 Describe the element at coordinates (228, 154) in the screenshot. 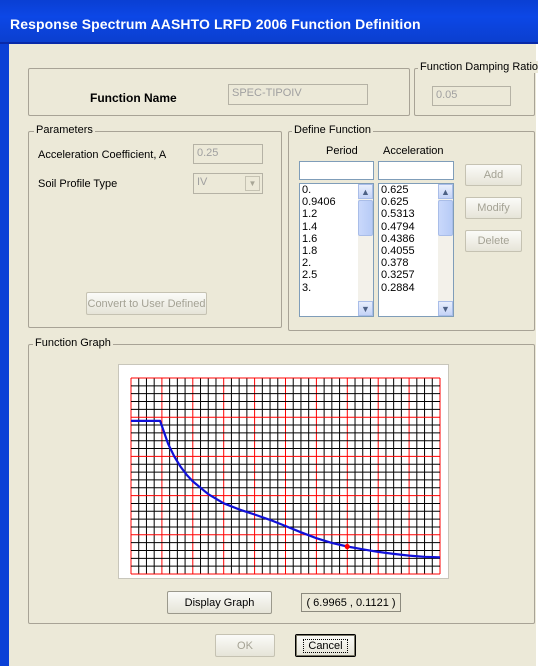

I see `acceleration-coefficient-field: 0.25` at that location.